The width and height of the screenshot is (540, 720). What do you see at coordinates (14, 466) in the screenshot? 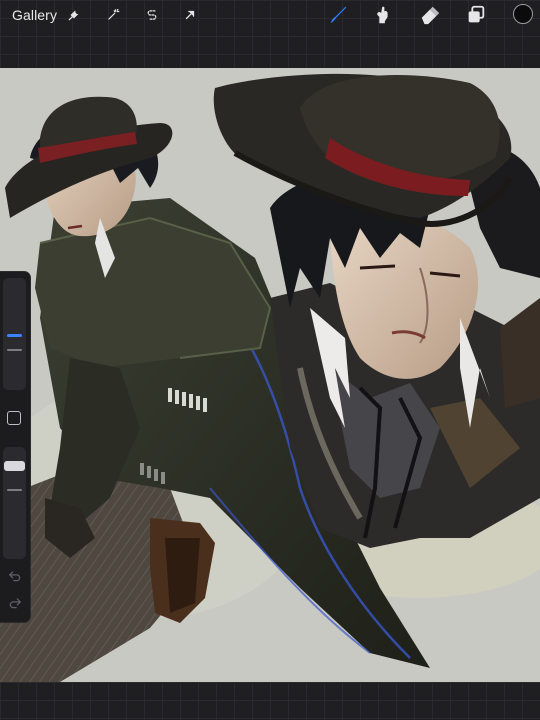
I see `opacity-knob` at bounding box center [14, 466].